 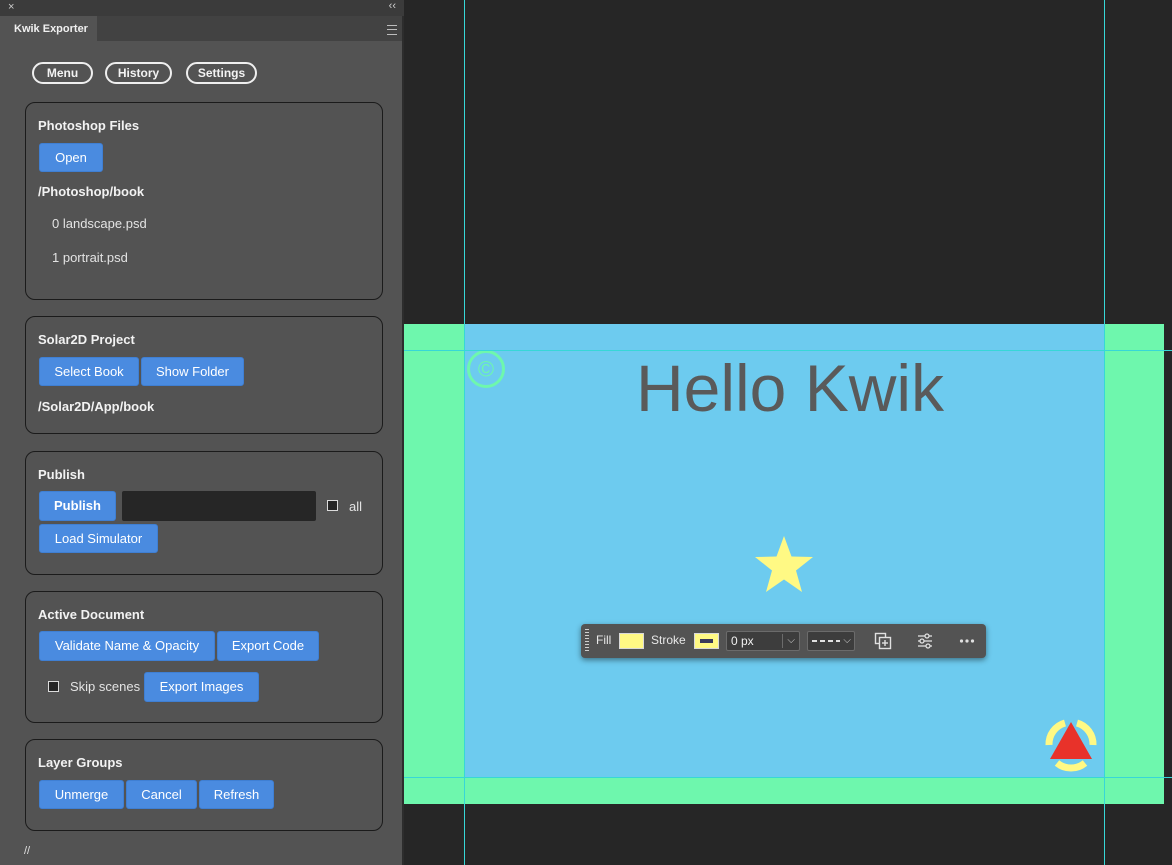 What do you see at coordinates (784, 565) in the screenshot?
I see `star-icon` at bounding box center [784, 565].